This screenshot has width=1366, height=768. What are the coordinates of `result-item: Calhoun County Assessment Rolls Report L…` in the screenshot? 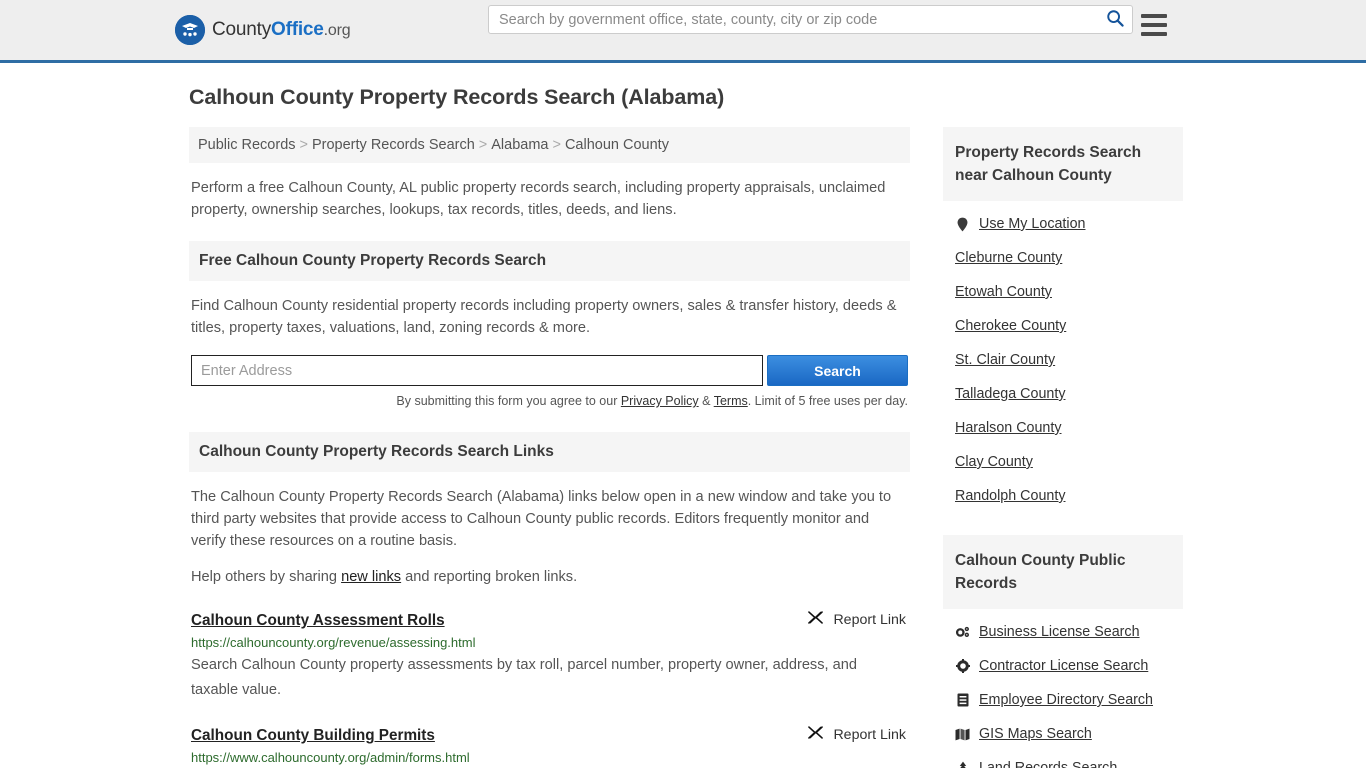 It's located at (549, 656).